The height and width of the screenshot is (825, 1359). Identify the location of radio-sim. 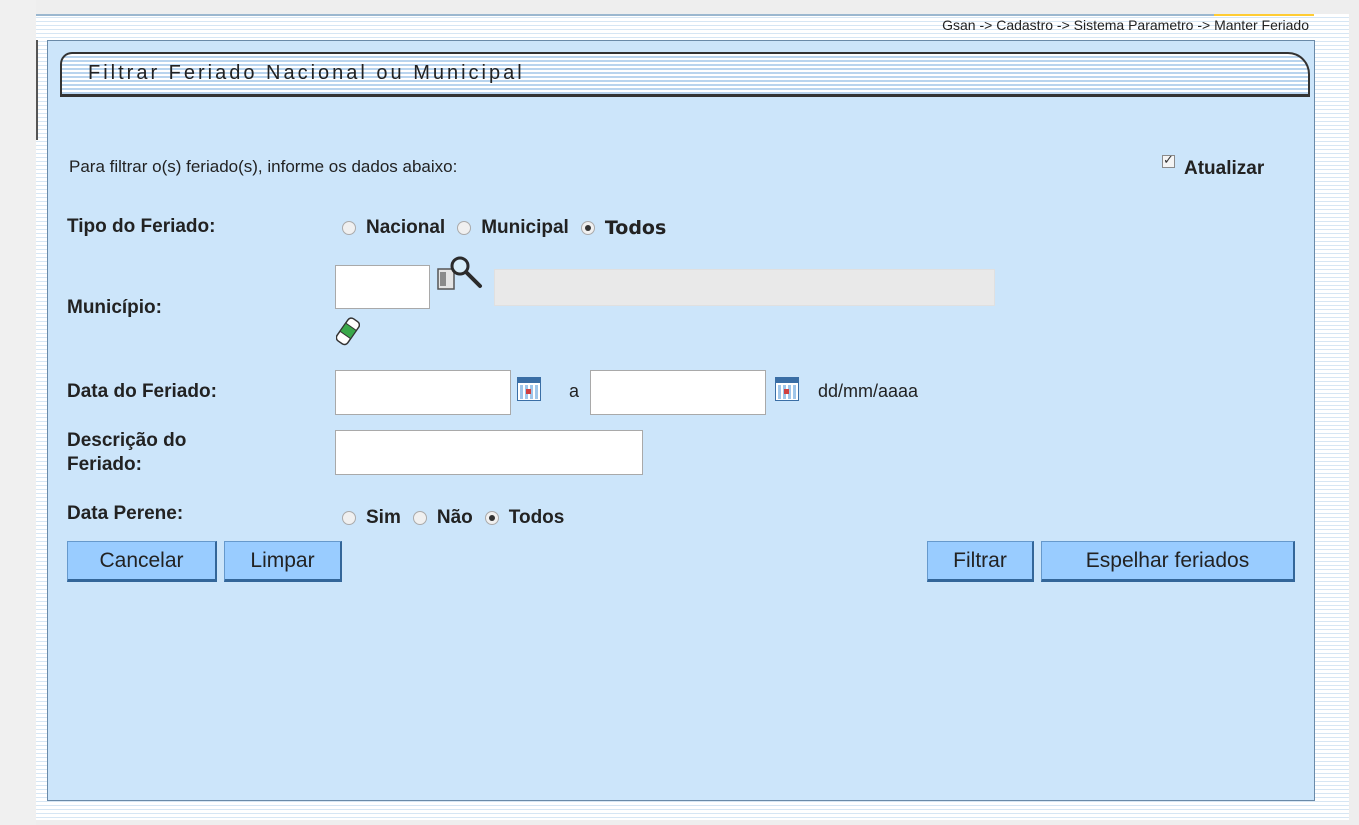
(349, 518).